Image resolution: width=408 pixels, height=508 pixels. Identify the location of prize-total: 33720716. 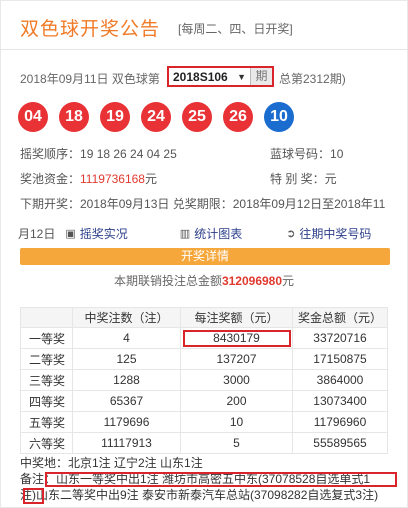
(340, 338).